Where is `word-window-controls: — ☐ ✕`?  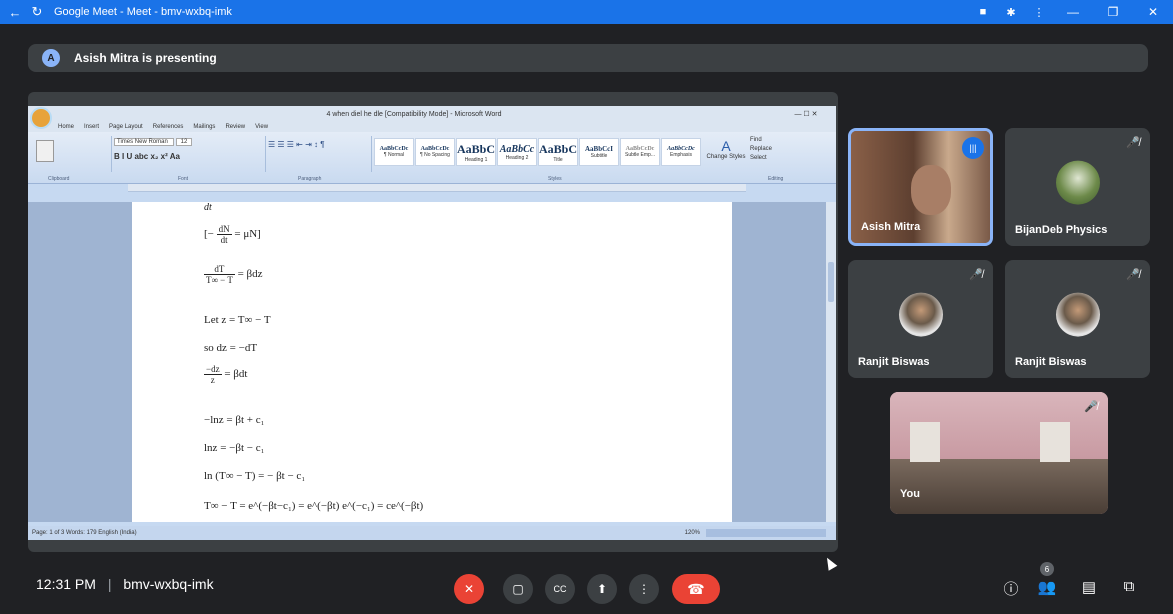 word-window-controls: — ☐ ✕ is located at coordinates (806, 114).